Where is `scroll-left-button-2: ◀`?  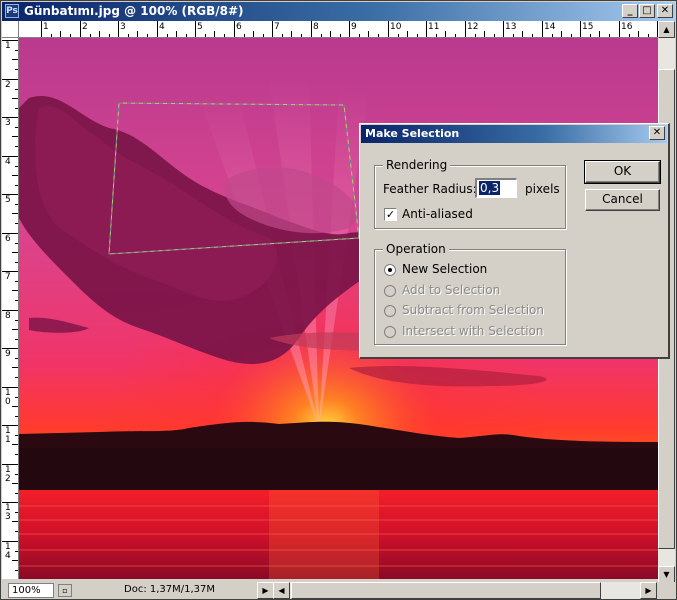 scroll-left-button-2: ◀ is located at coordinates (281, 590).